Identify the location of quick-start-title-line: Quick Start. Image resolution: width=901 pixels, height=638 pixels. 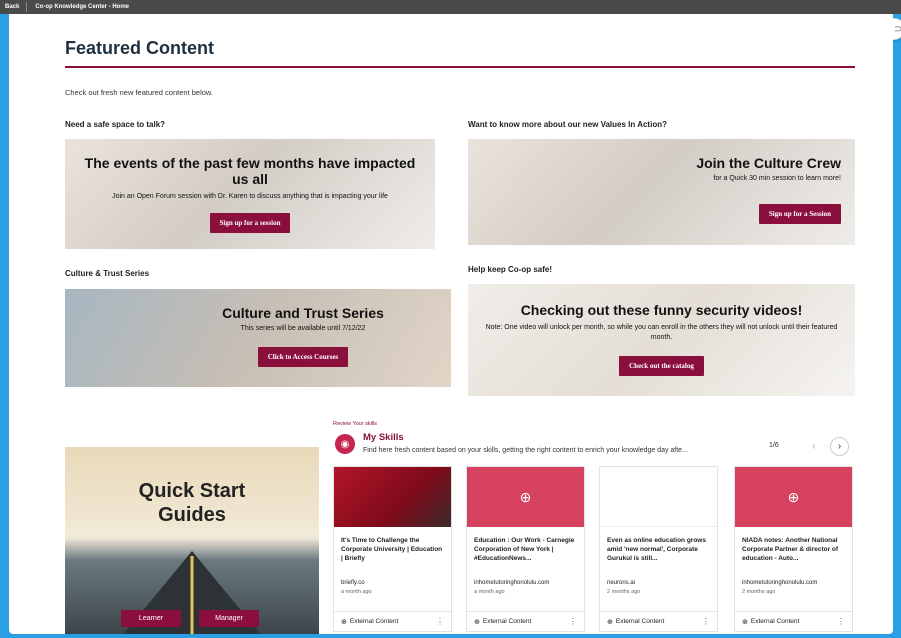
(192, 491).